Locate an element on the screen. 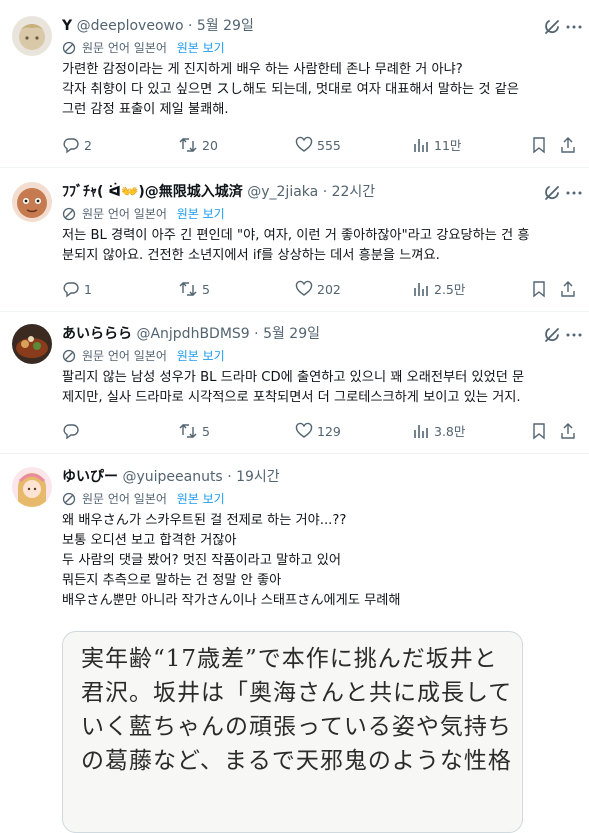 The image size is (589, 833). action-bar: 5 129 3.8만 is located at coordinates (322, 432).